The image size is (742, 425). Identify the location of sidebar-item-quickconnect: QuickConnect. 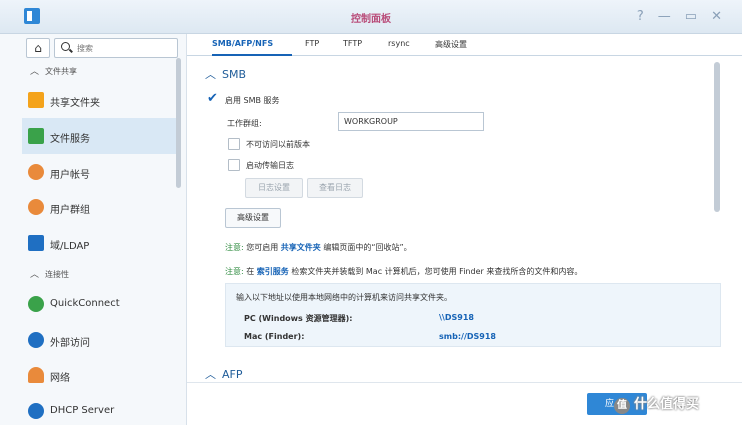
(99, 304).